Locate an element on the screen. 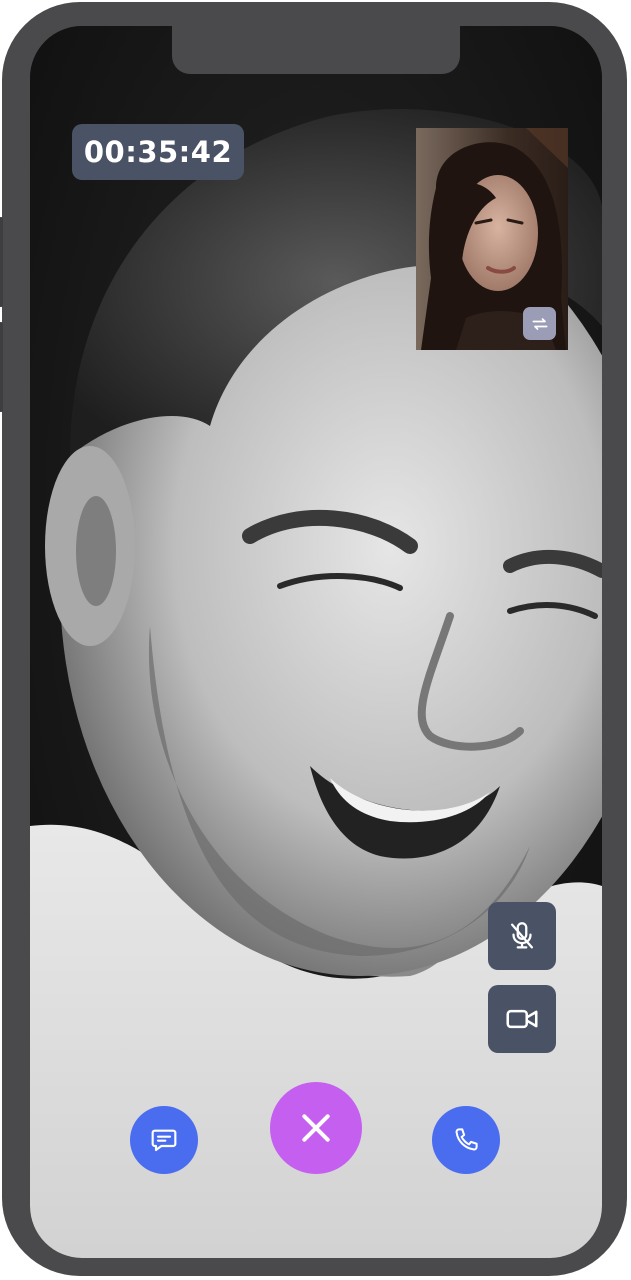 Image resolution: width=631 pixels, height=1280 pixels. self-preview-video is located at coordinates (492, 239).